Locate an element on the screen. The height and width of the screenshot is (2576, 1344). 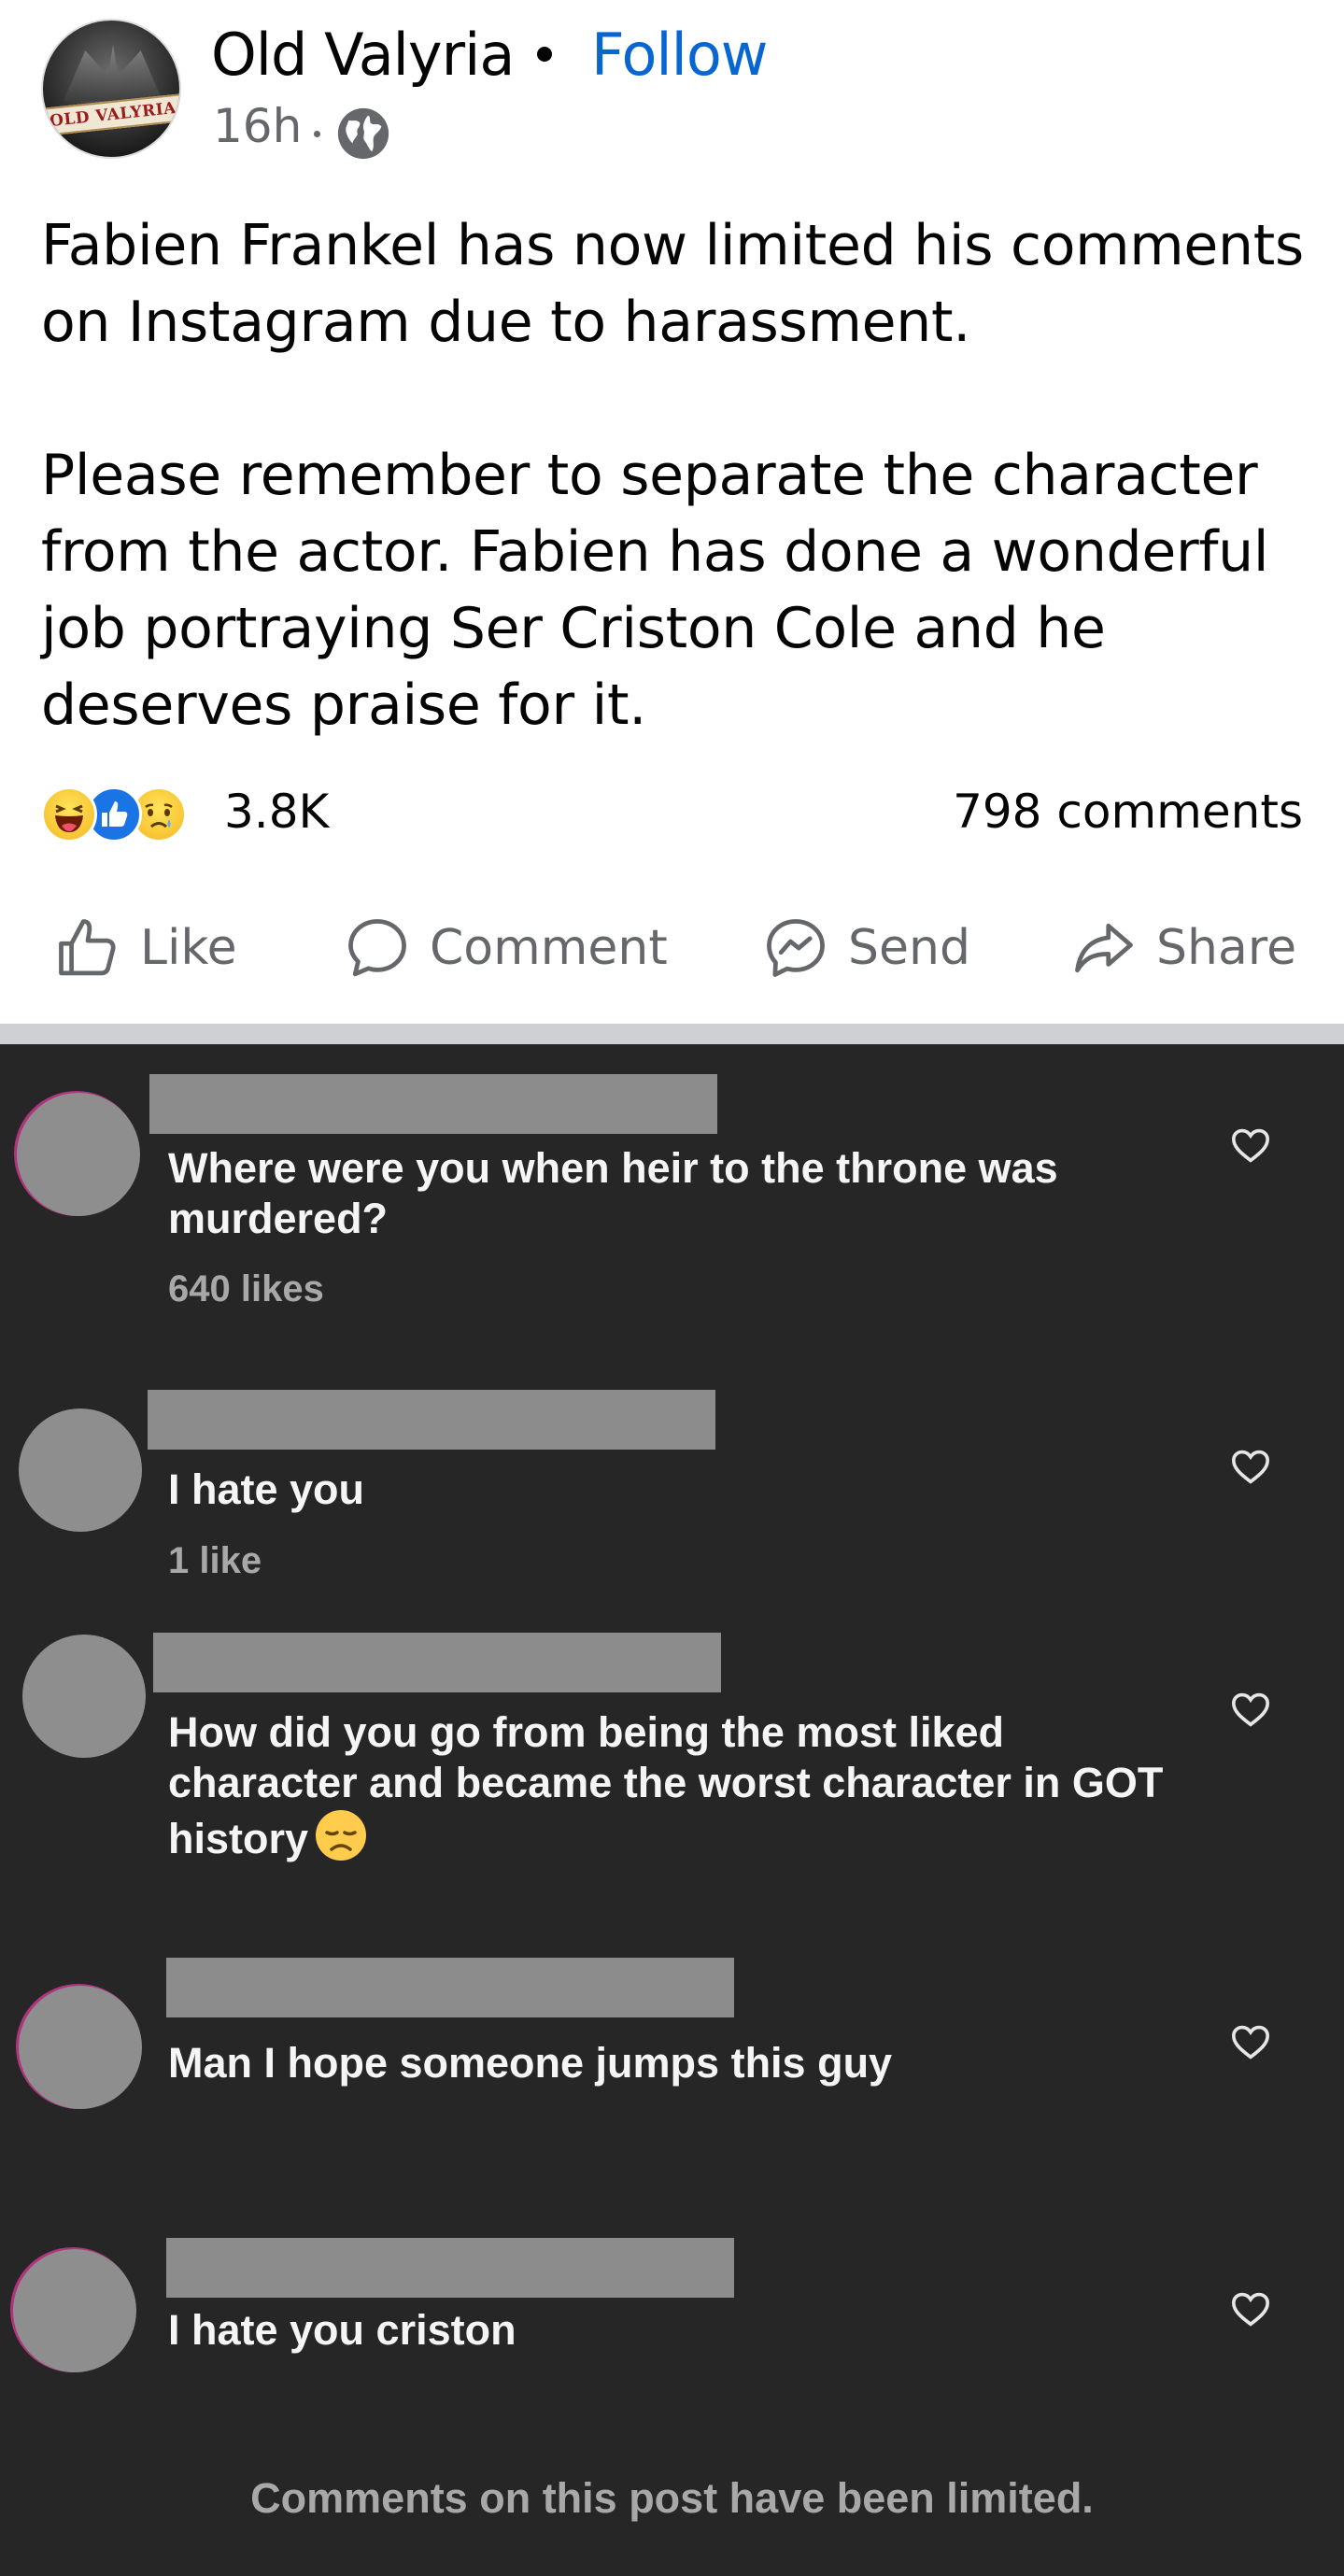
comment-text: I hate you is located at coordinates (266, 1489).